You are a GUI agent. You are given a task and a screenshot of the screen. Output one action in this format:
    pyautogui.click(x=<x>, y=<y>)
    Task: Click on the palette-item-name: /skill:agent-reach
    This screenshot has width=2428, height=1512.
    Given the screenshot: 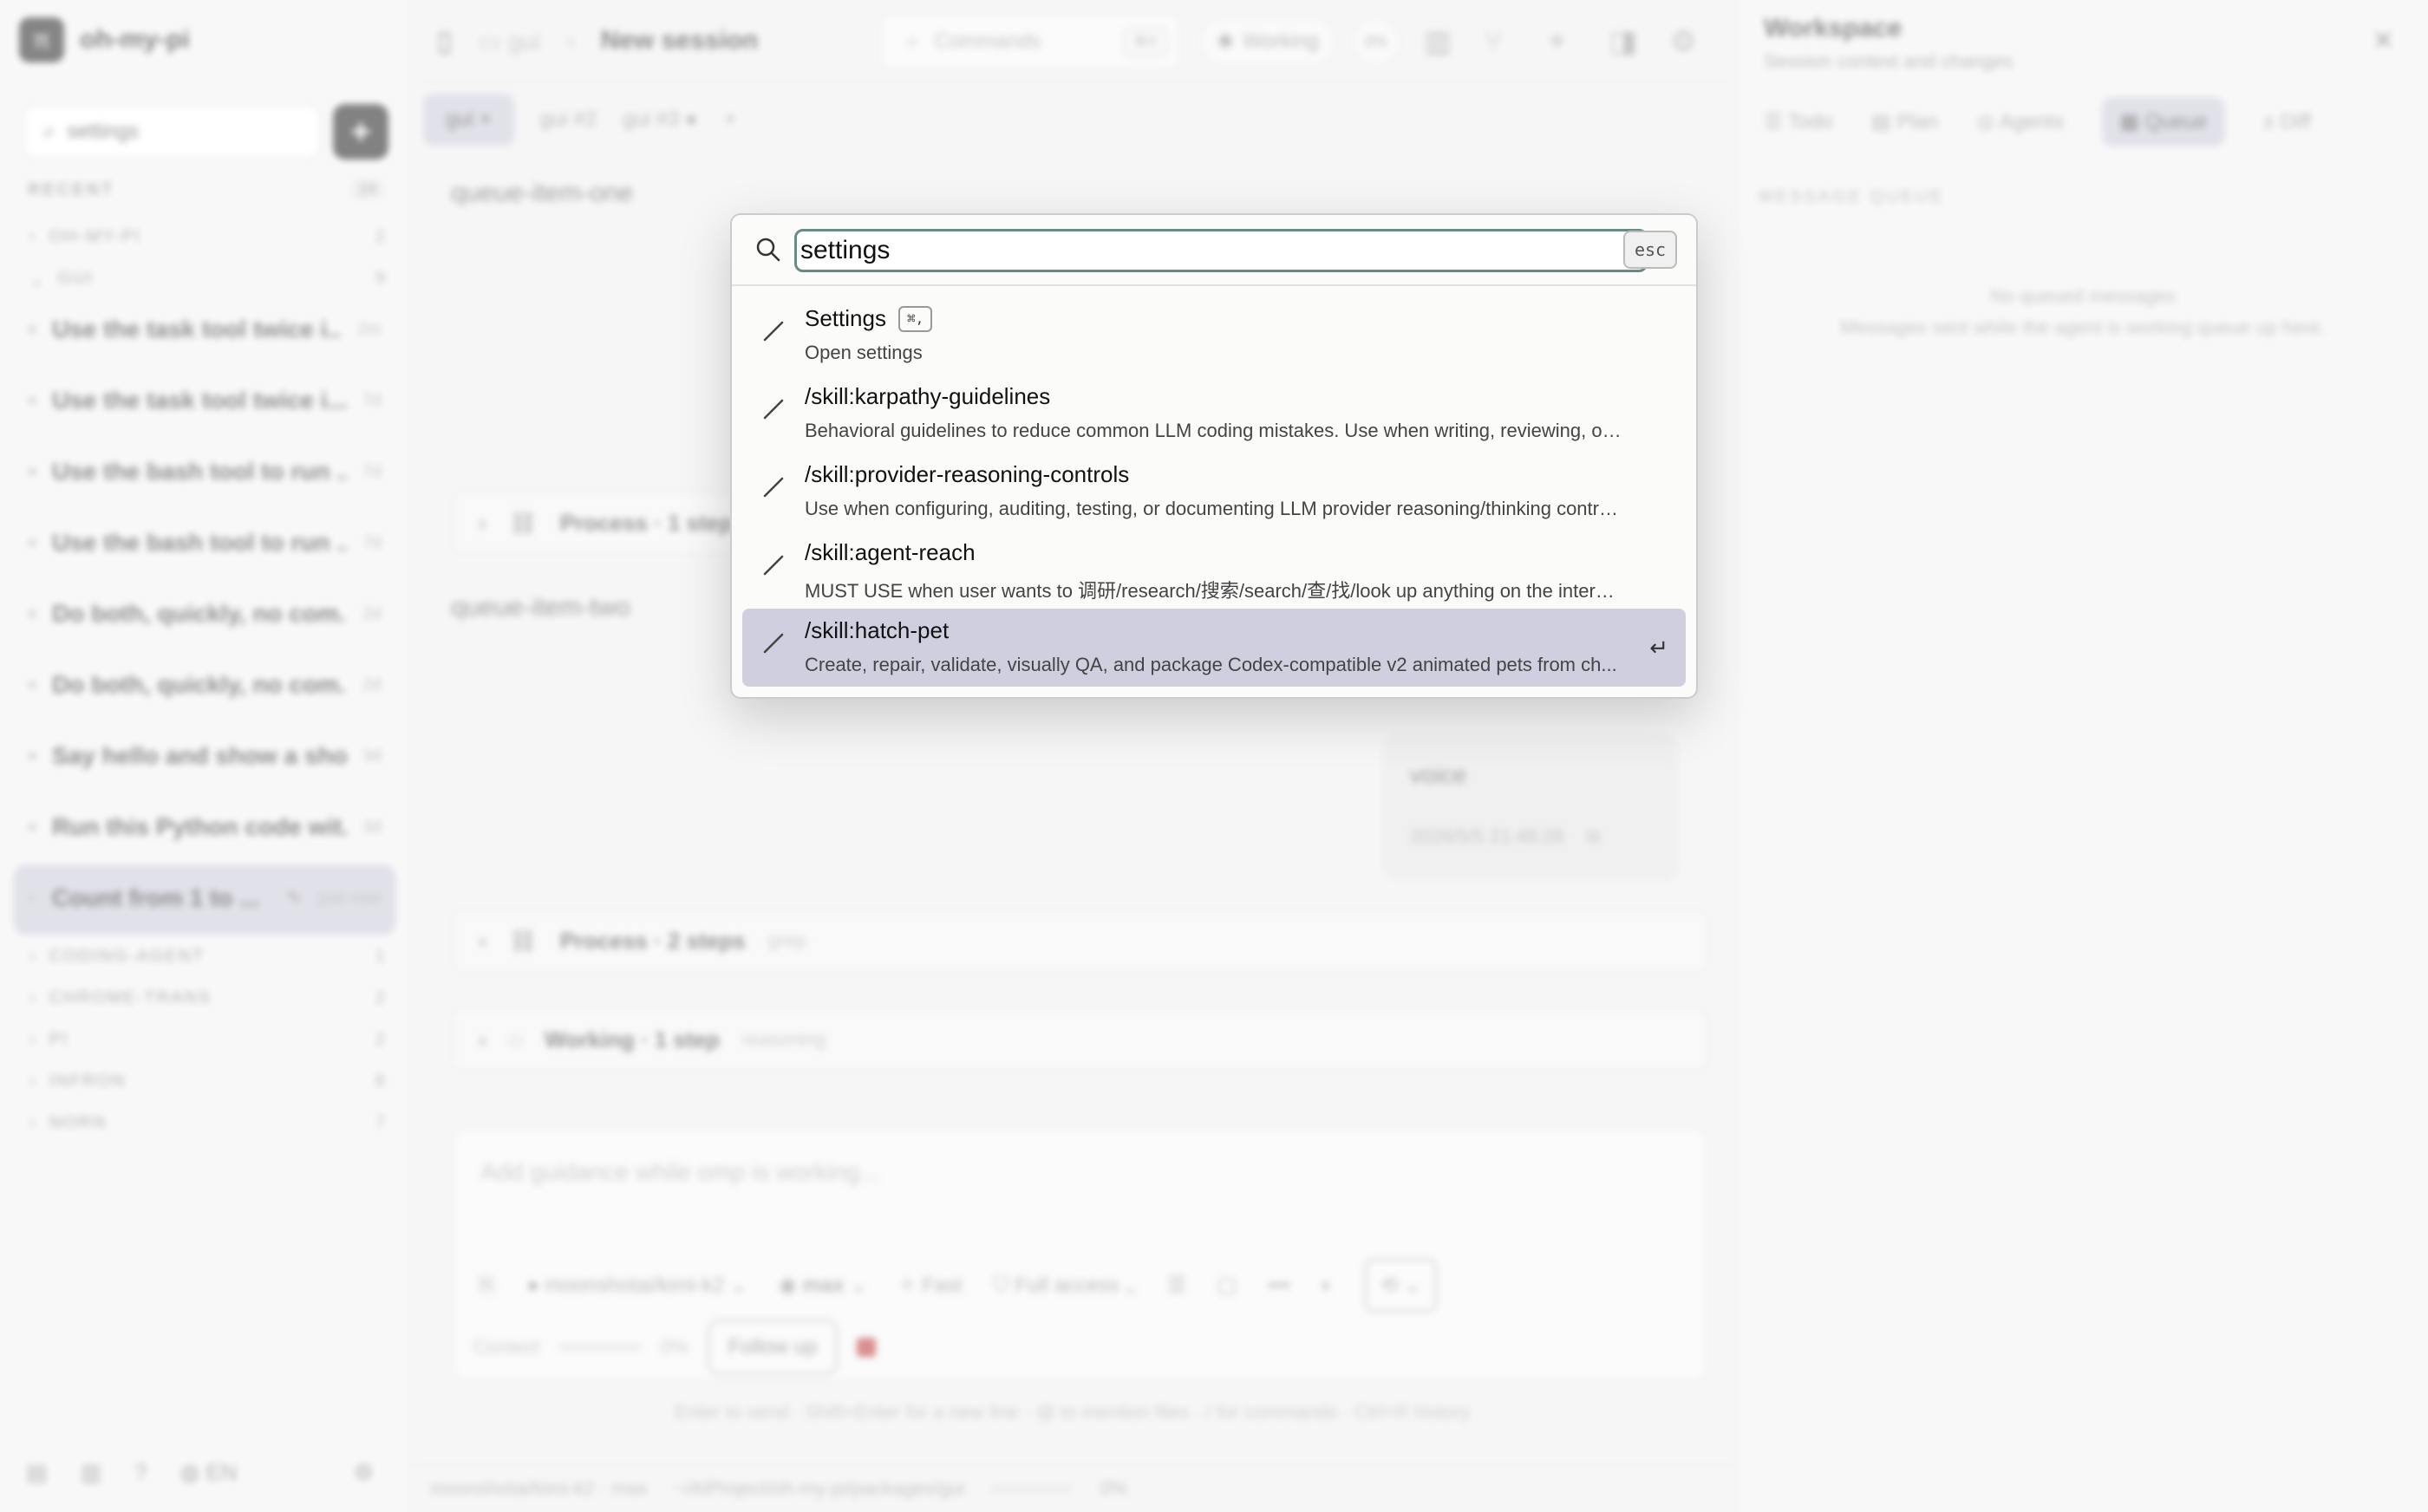 What is the action you would take?
    pyautogui.click(x=890, y=552)
    